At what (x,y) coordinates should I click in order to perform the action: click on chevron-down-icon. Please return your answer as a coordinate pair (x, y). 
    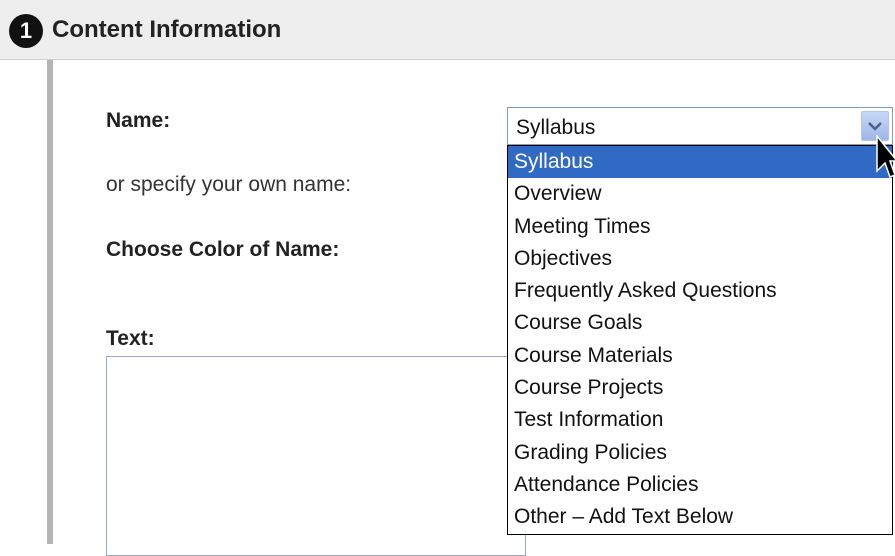
    Looking at the image, I should click on (875, 126).